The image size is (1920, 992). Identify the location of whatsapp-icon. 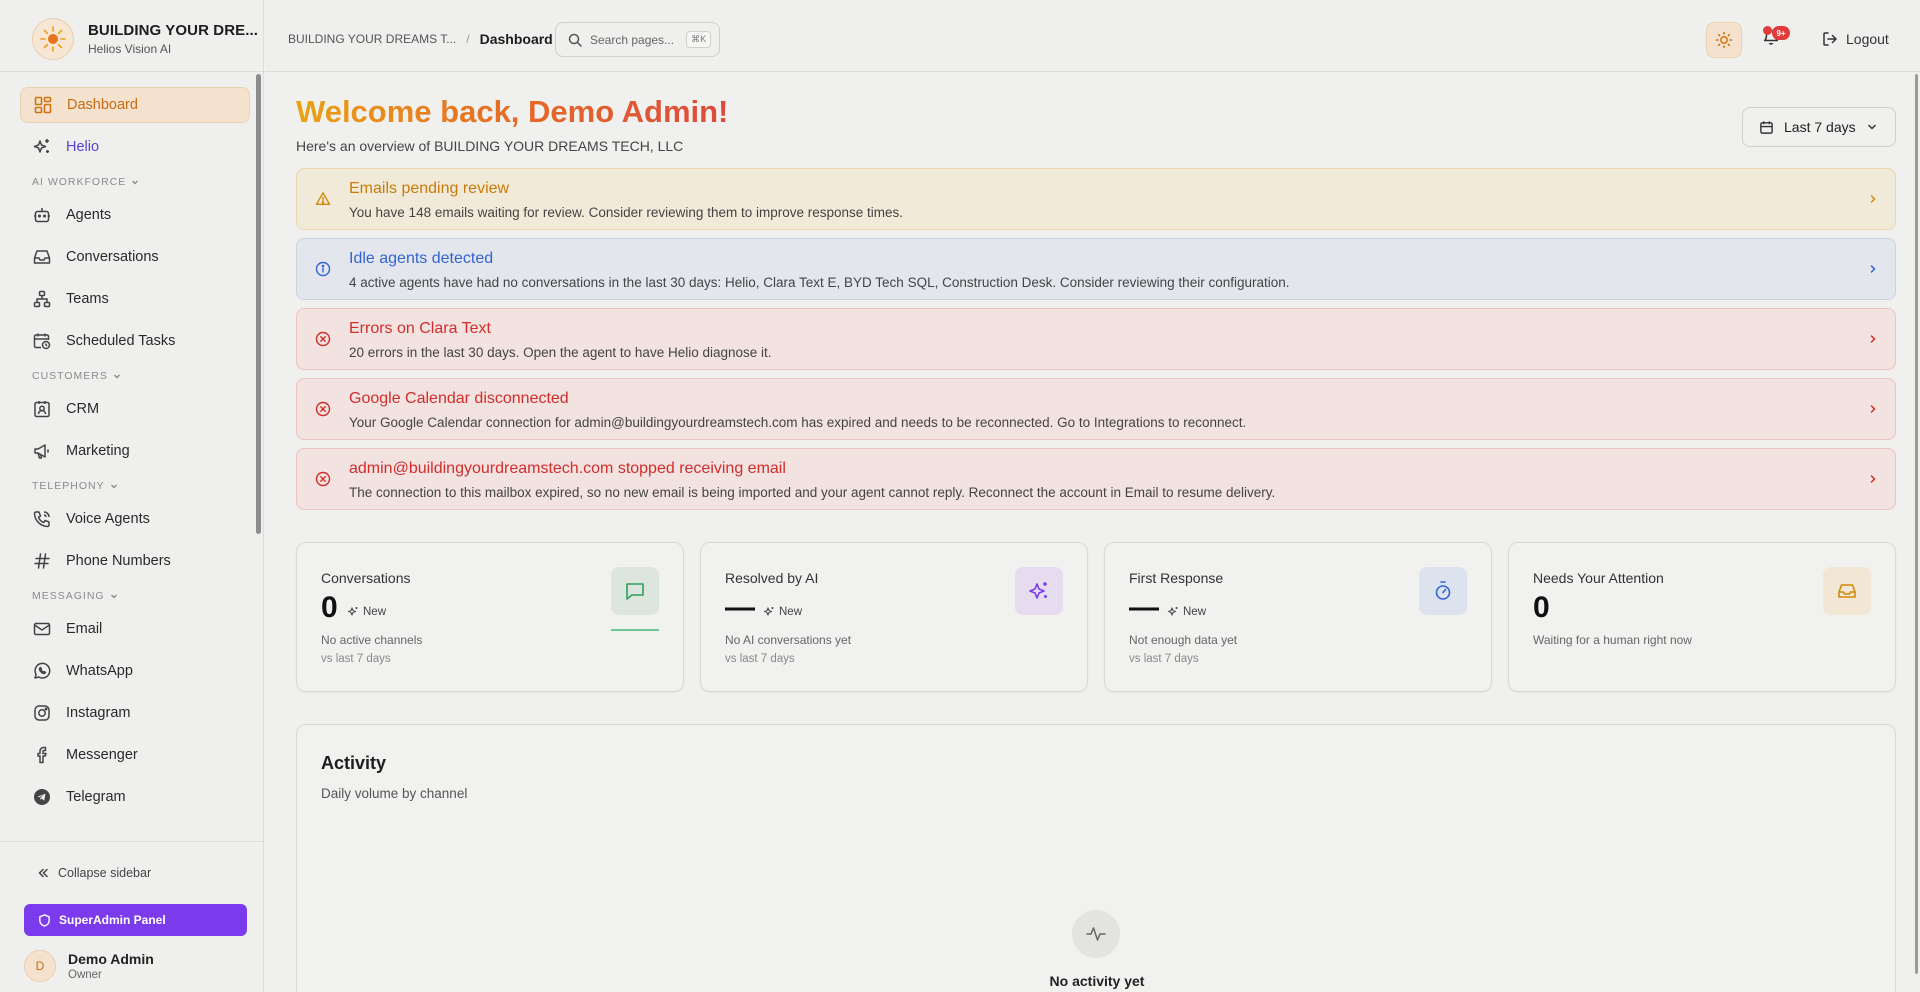
(42, 671).